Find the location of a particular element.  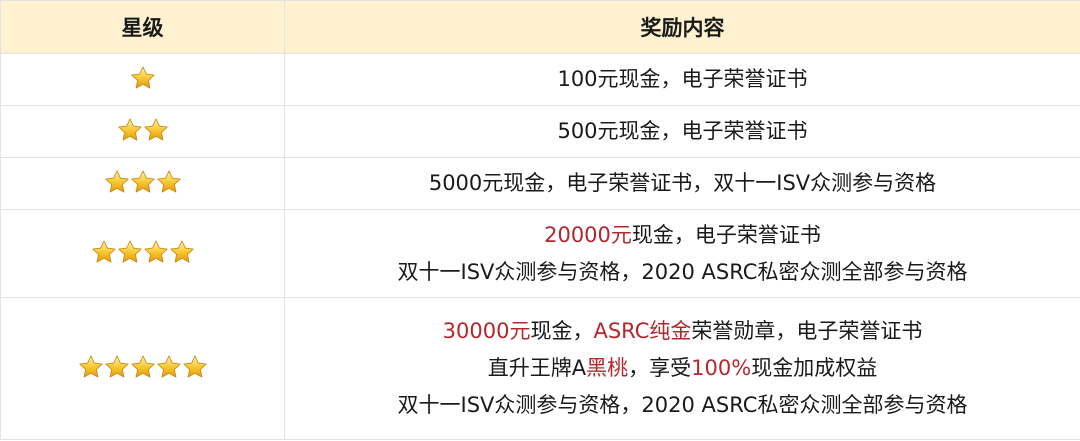

table-header-row: 星级 奖励内容 is located at coordinates (540, 27).